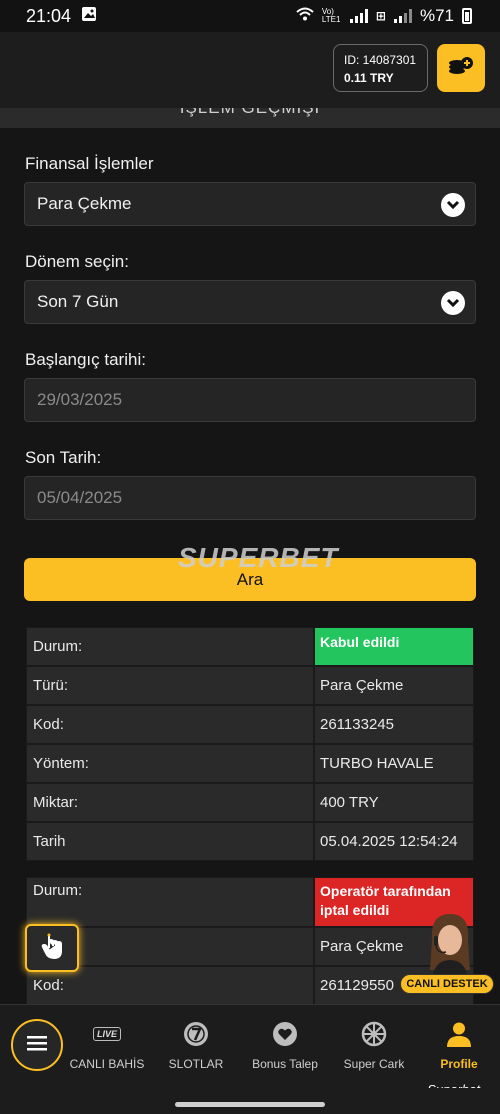 The height and width of the screenshot is (1114, 500). Describe the element at coordinates (258, 557) in the screenshot. I see `superbet-watermark: SUPERBET` at that location.